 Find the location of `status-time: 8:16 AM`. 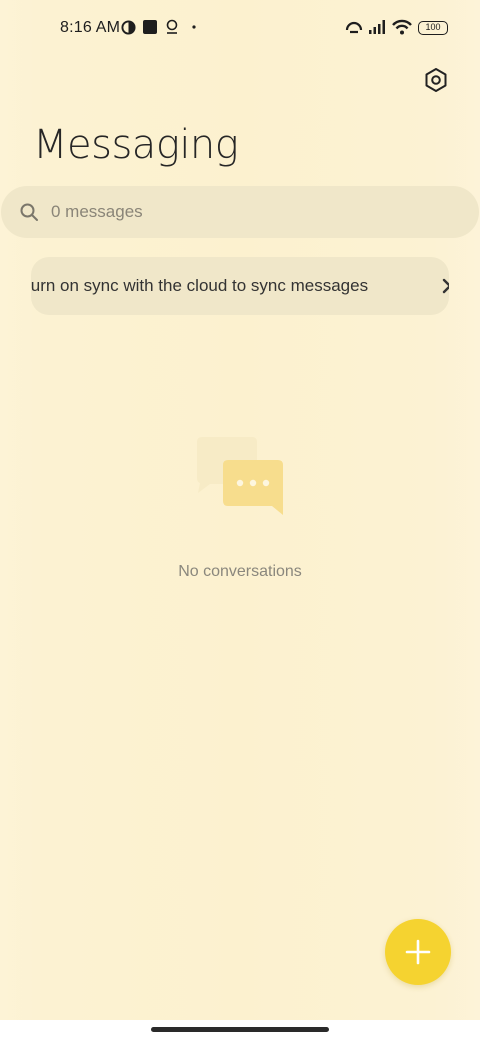

status-time: 8:16 AM is located at coordinates (90, 27).